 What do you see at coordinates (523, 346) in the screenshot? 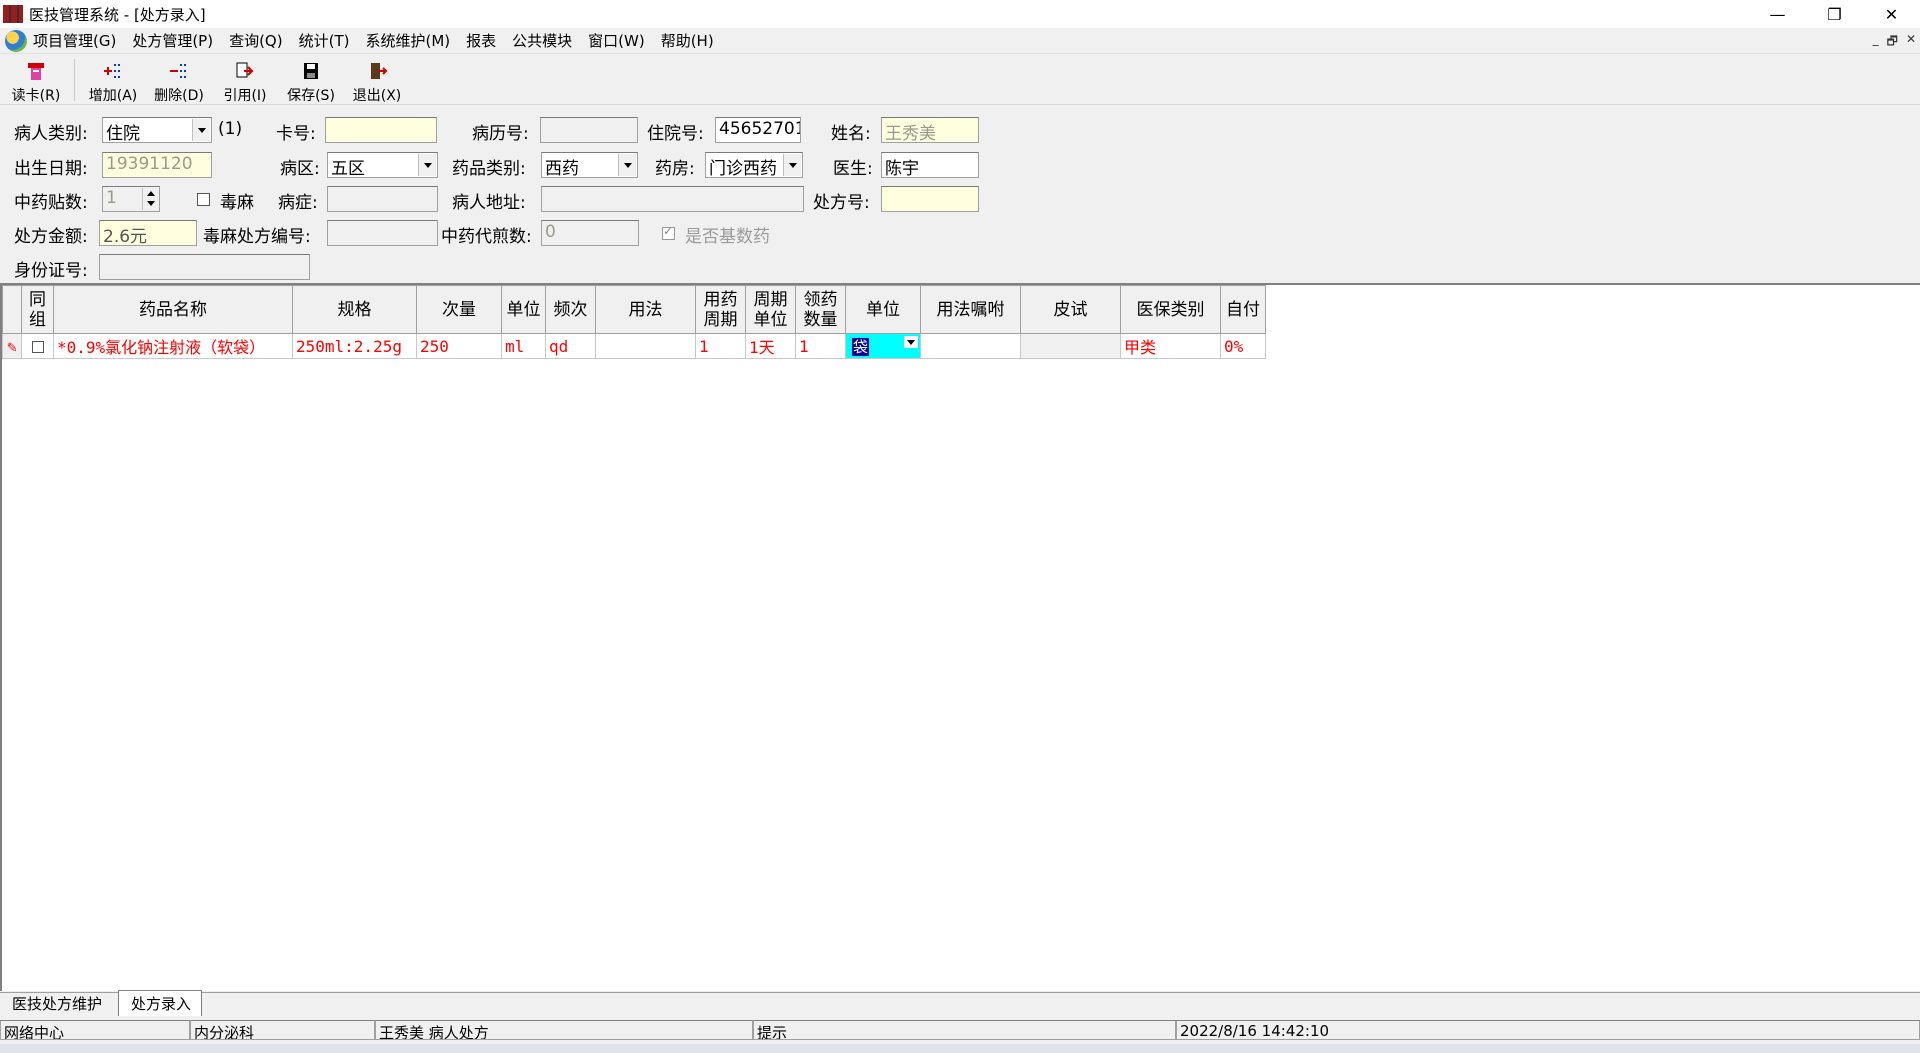
I see `cell-dose-unit: ml` at bounding box center [523, 346].